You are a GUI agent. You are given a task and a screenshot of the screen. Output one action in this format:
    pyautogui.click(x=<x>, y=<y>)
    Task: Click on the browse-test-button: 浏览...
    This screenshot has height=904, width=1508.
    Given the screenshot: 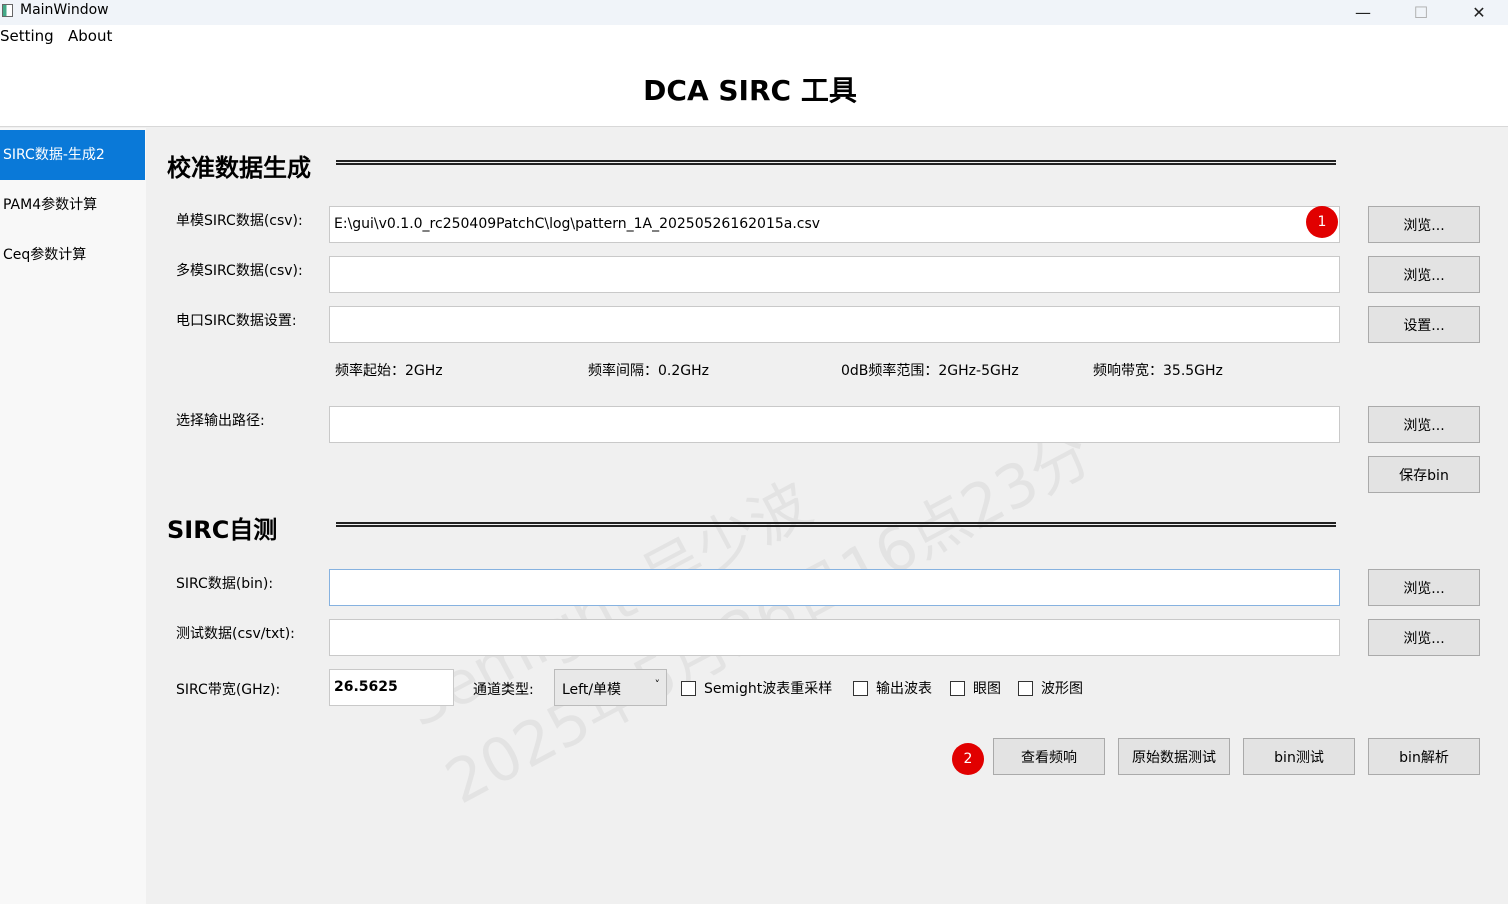 What is the action you would take?
    pyautogui.click(x=1424, y=637)
    